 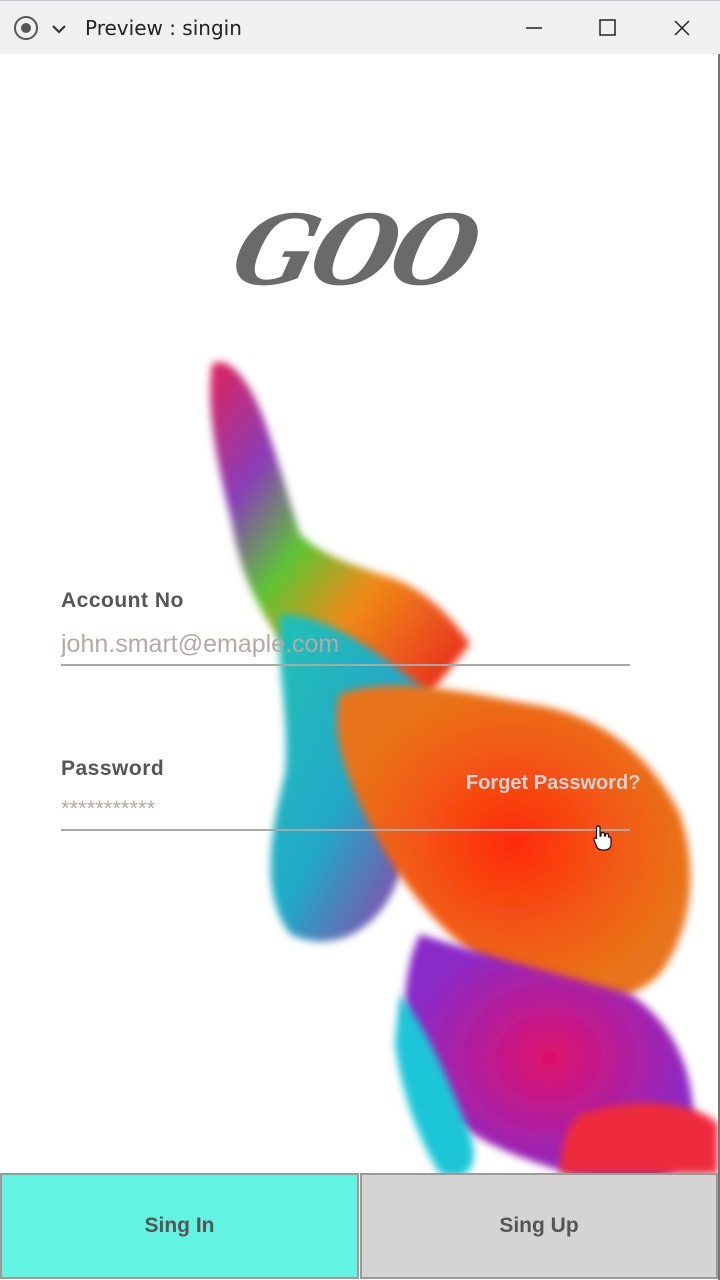 What do you see at coordinates (345, 645) in the screenshot?
I see `account-input` at bounding box center [345, 645].